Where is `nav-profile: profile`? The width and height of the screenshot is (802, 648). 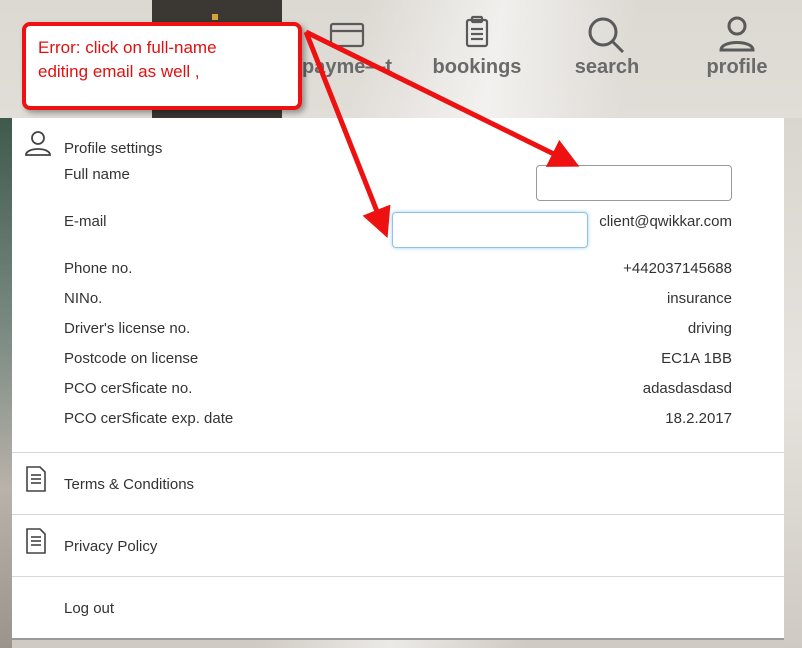 nav-profile: profile is located at coordinates (737, 46).